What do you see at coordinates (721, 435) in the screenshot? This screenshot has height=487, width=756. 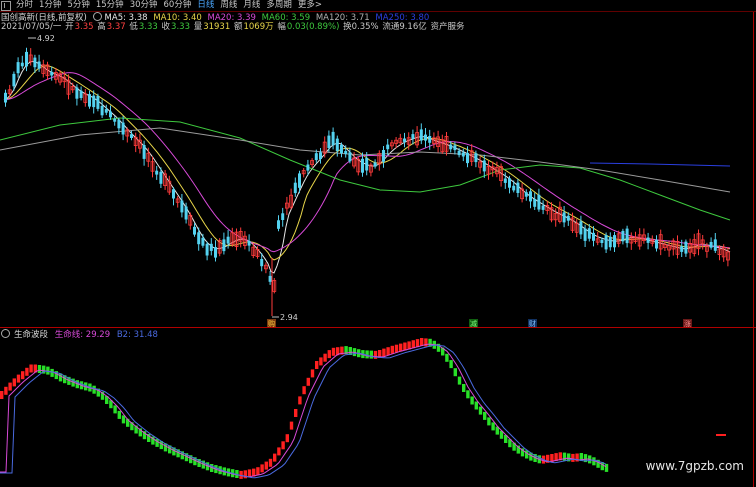 I see `indicator-tick-mark` at bounding box center [721, 435].